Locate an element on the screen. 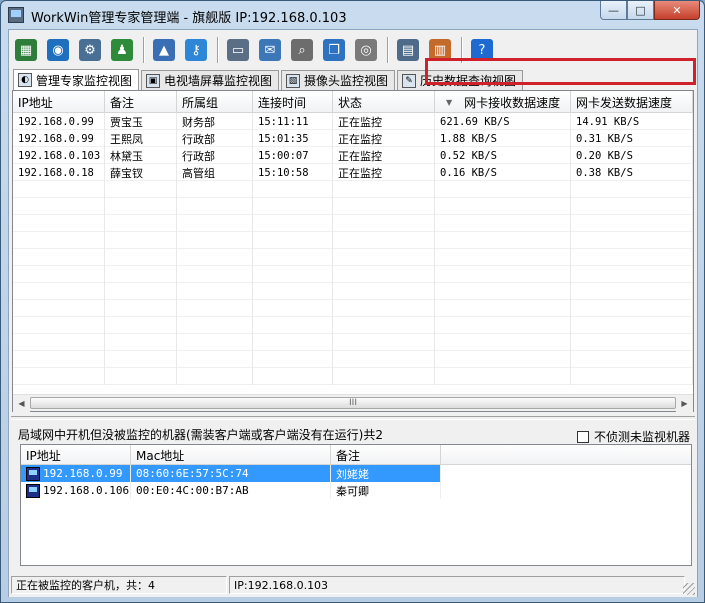 The image size is (705, 603). list-item: 192.168.0.106 00:E0:4C:00:B7:AB 秦可卿 is located at coordinates (356, 490).